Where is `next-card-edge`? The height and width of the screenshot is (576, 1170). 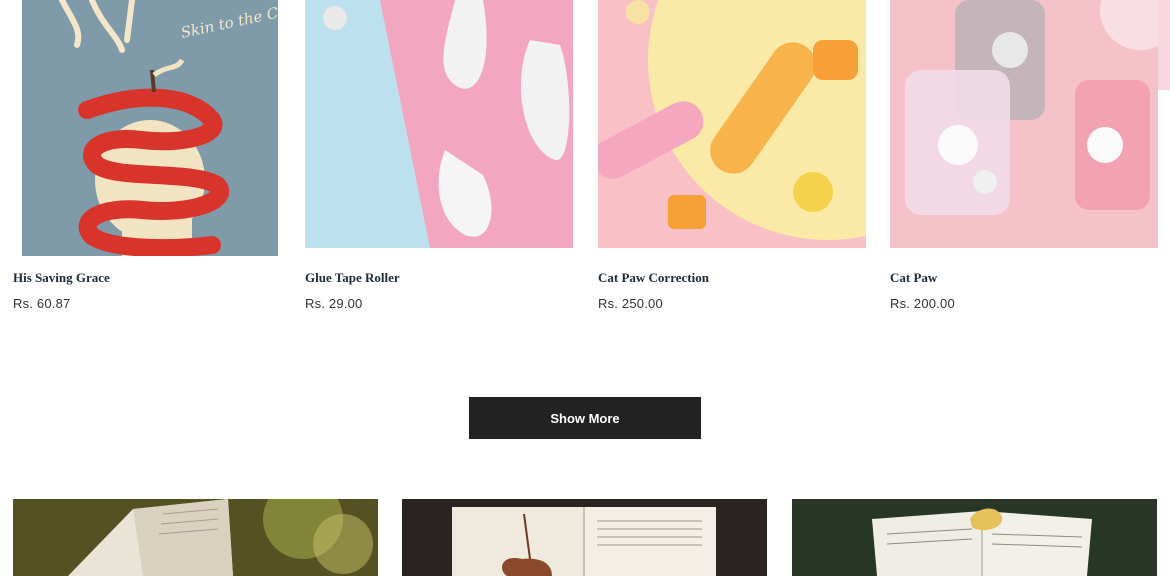
next-card-edge is located at coordinates (1164, 45).